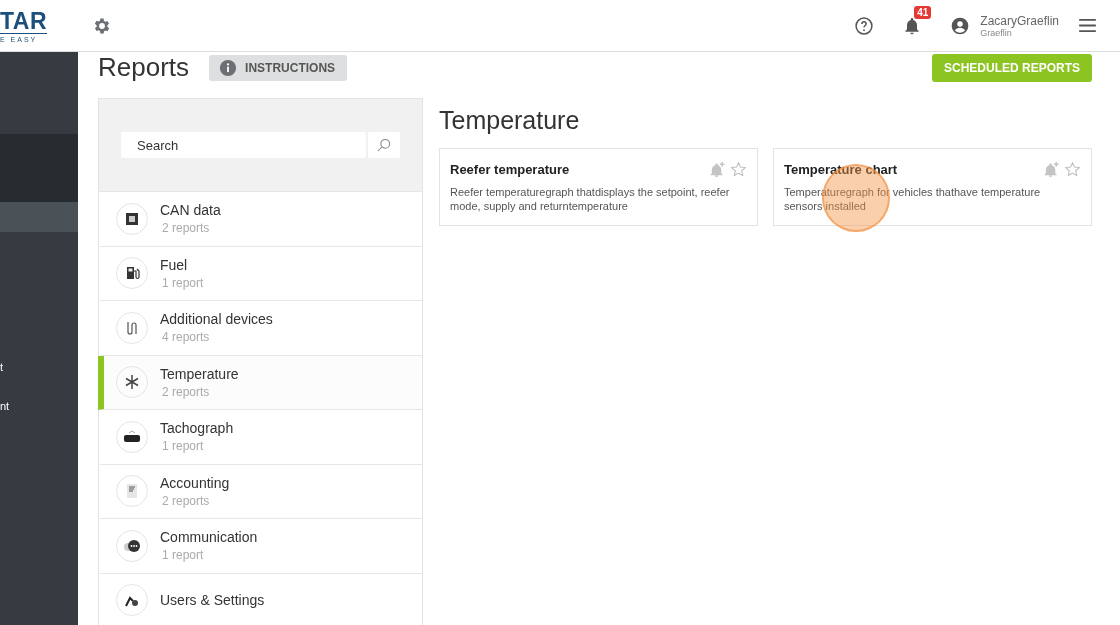  What do you see at coordinates (260, 437) in the screenshot?
I see `category-item: Tachograph 1 report` at bounding box center [260, 437].